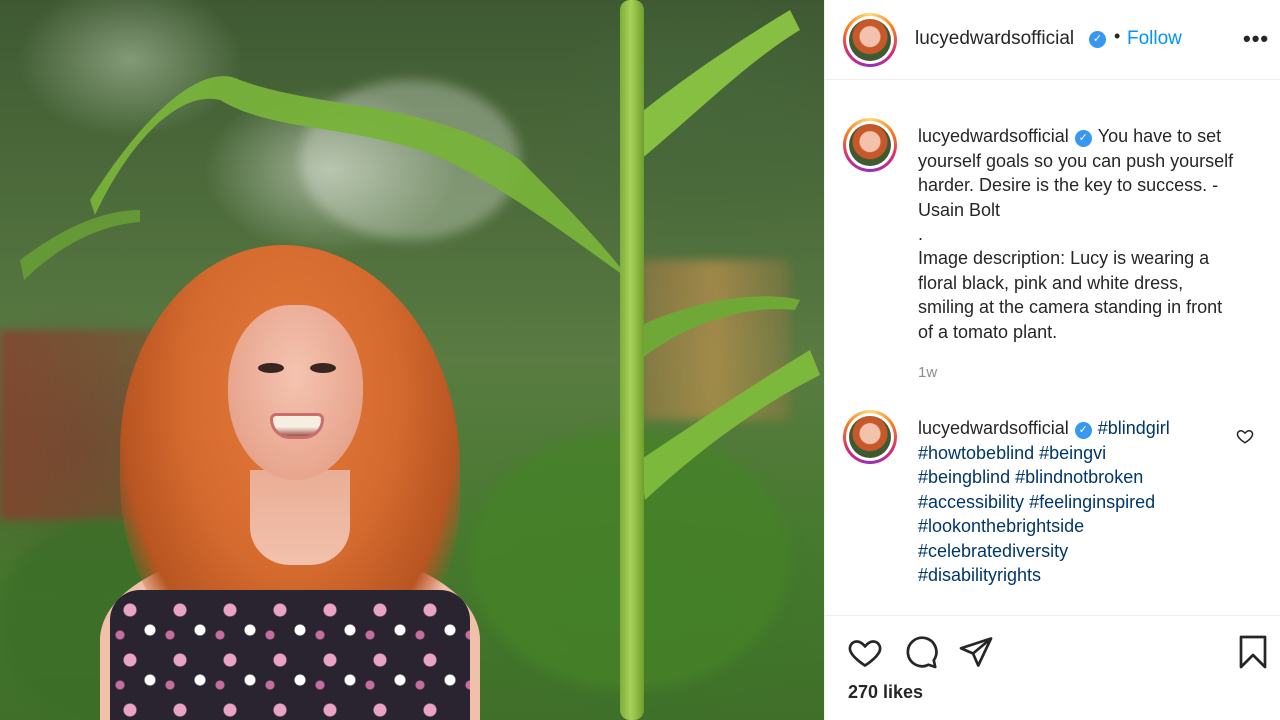 The image size is (1280, 720). Describe the element at coordinates (1051, 282) in the screenshot. I see `caption-line: floral black, pink and white dress,` at that location.